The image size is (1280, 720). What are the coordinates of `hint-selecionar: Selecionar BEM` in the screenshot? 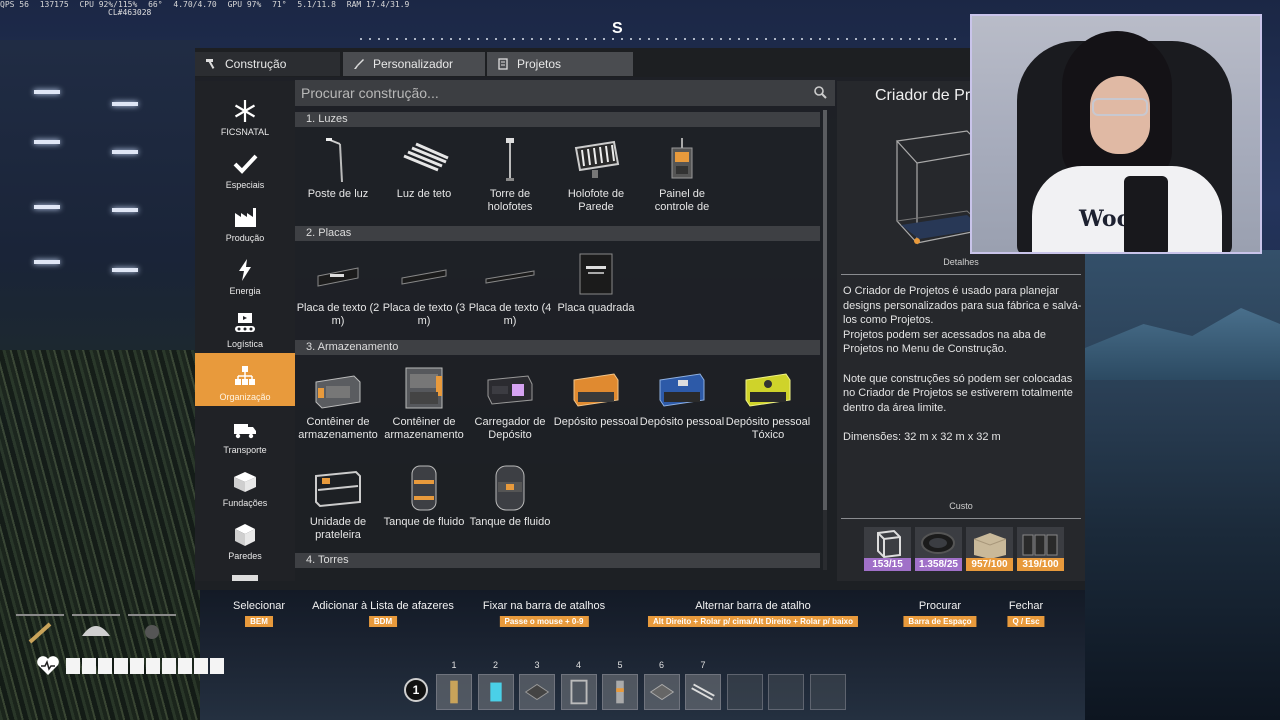 It's located at (259, 613).